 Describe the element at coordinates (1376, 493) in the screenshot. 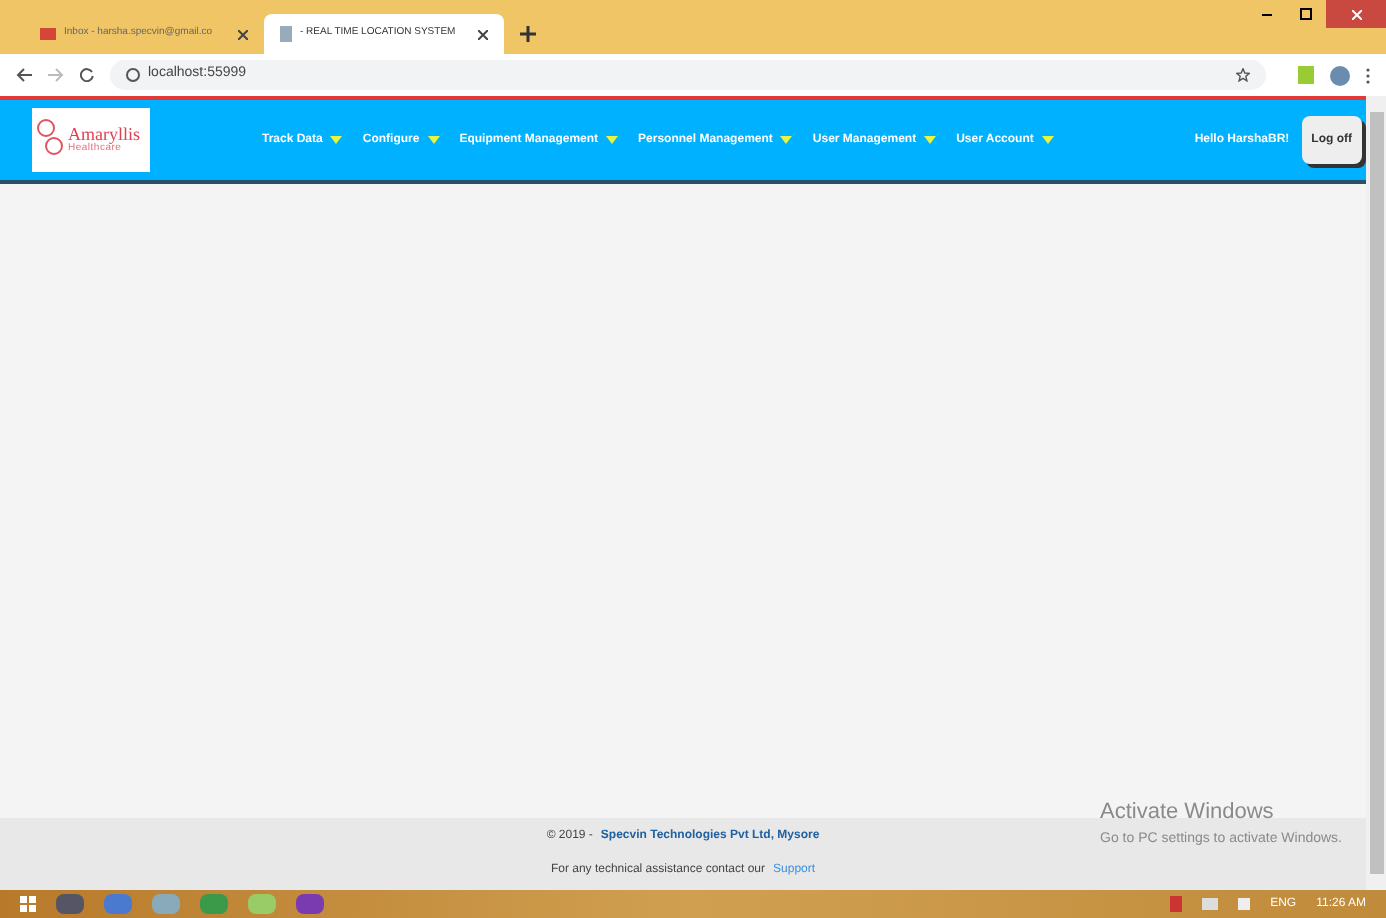

I see `scrollbar` at that location.